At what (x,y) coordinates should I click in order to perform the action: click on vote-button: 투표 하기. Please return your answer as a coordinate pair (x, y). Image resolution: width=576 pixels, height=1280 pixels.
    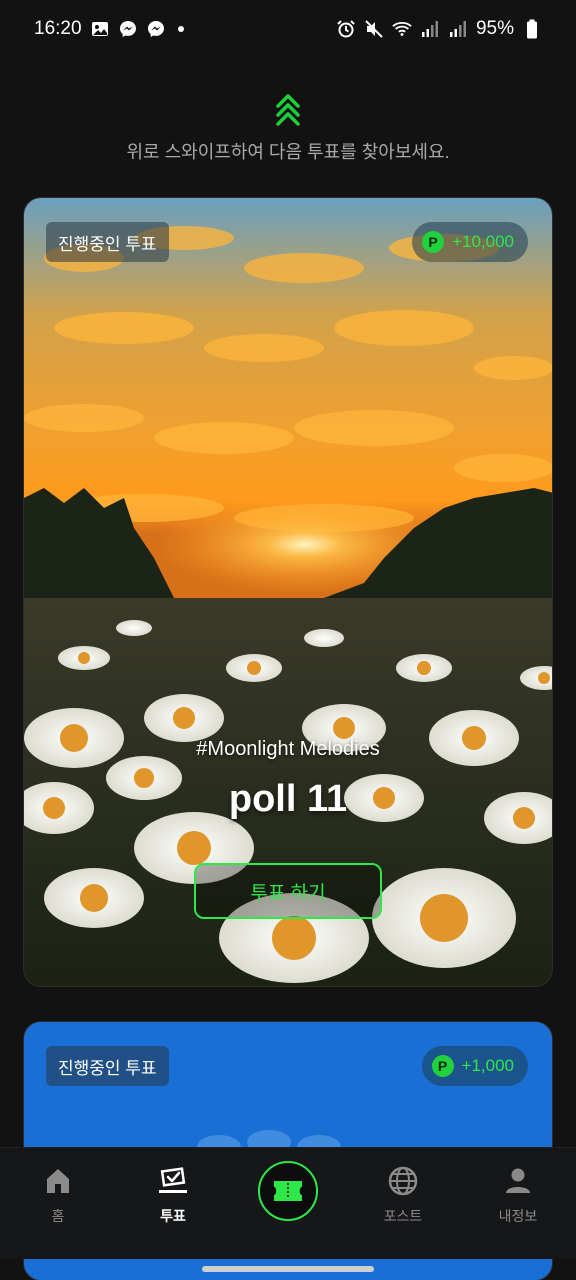
    Looking at the image, I should click on (288, 891).